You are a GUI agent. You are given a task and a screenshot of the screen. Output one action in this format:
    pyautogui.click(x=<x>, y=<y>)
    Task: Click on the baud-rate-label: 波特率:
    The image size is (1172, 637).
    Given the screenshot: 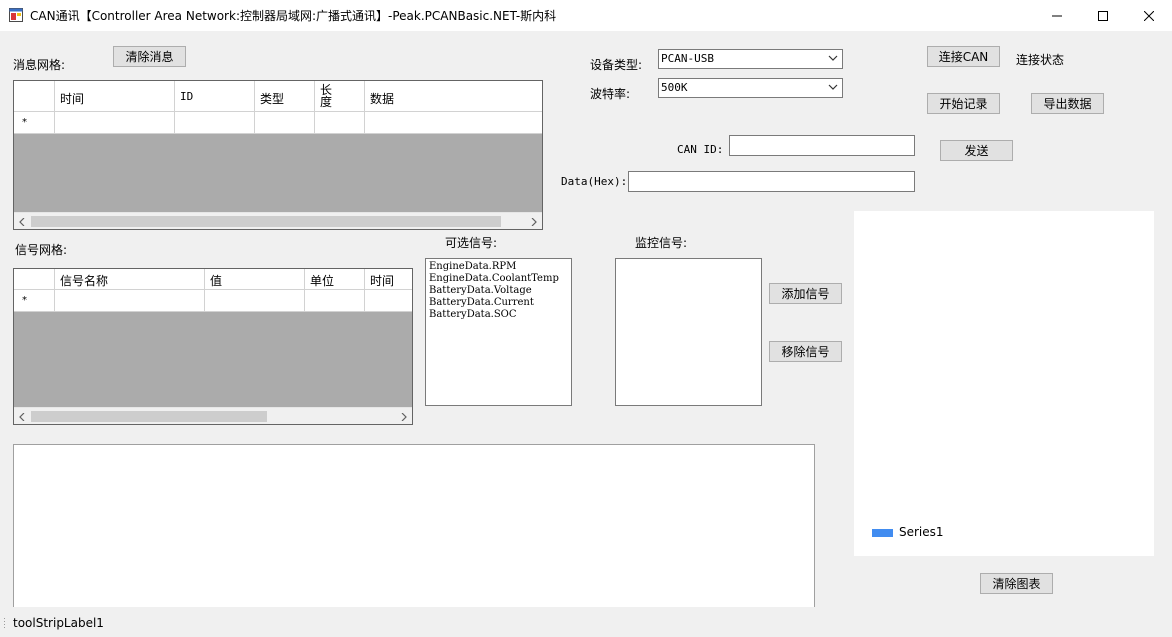 What is the action you would take?
    pyautogui.click(x=610, y=94)
    